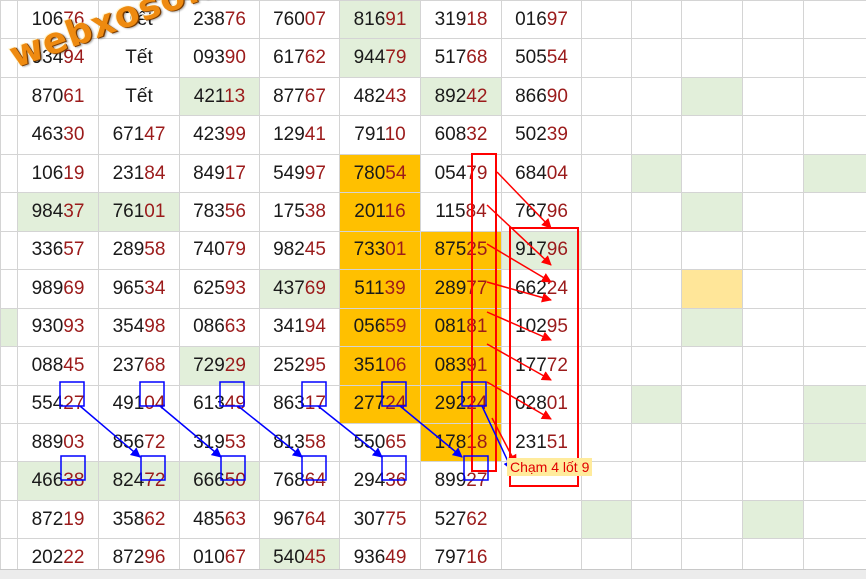  What do you see at coordinates (58, 289) in the screenshot?
I see `result-cell: 98969` at bounding box center [58, 289].